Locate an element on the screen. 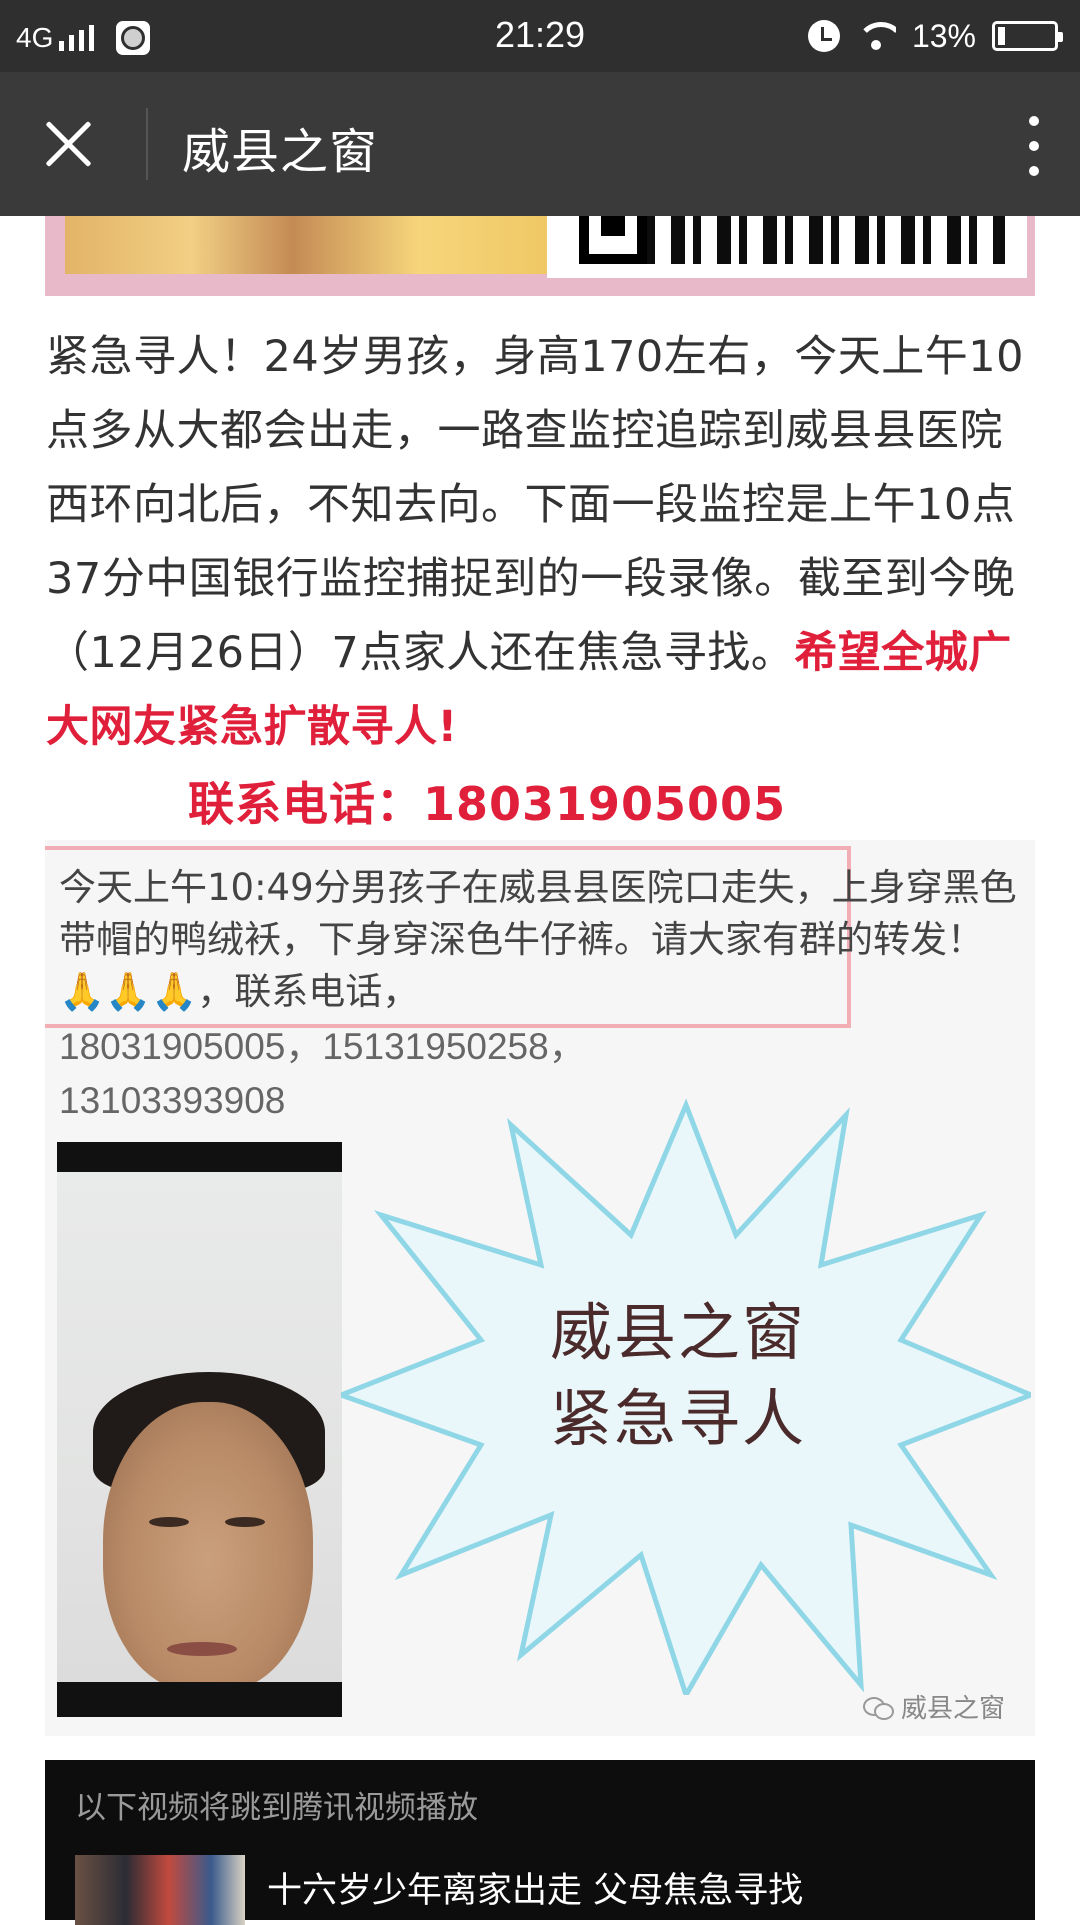 This screenshot has height=1925, width=1080. close-icon is located at coordinates (68, 144).